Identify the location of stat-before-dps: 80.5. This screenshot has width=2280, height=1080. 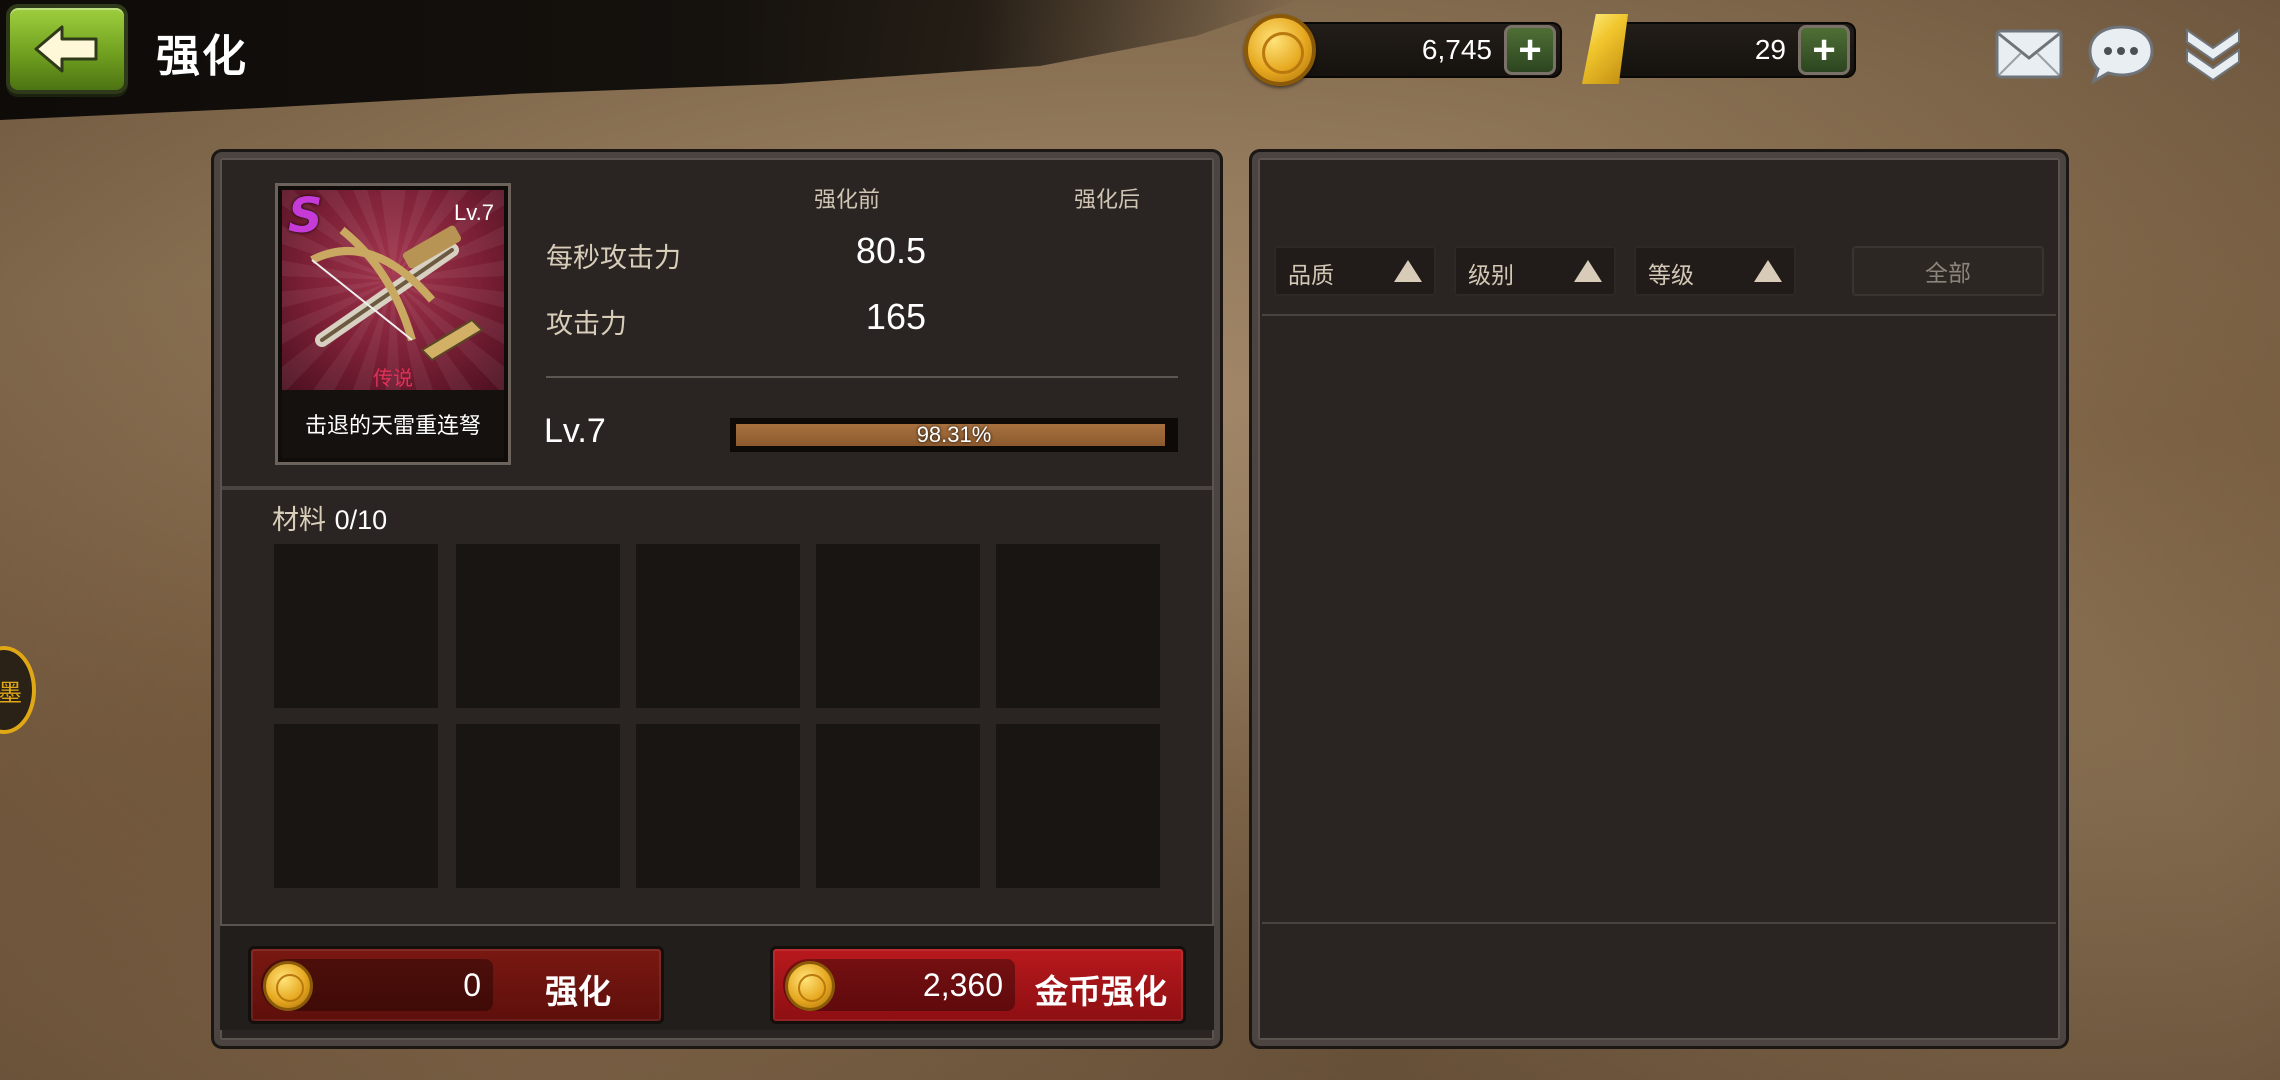
(890, 250).